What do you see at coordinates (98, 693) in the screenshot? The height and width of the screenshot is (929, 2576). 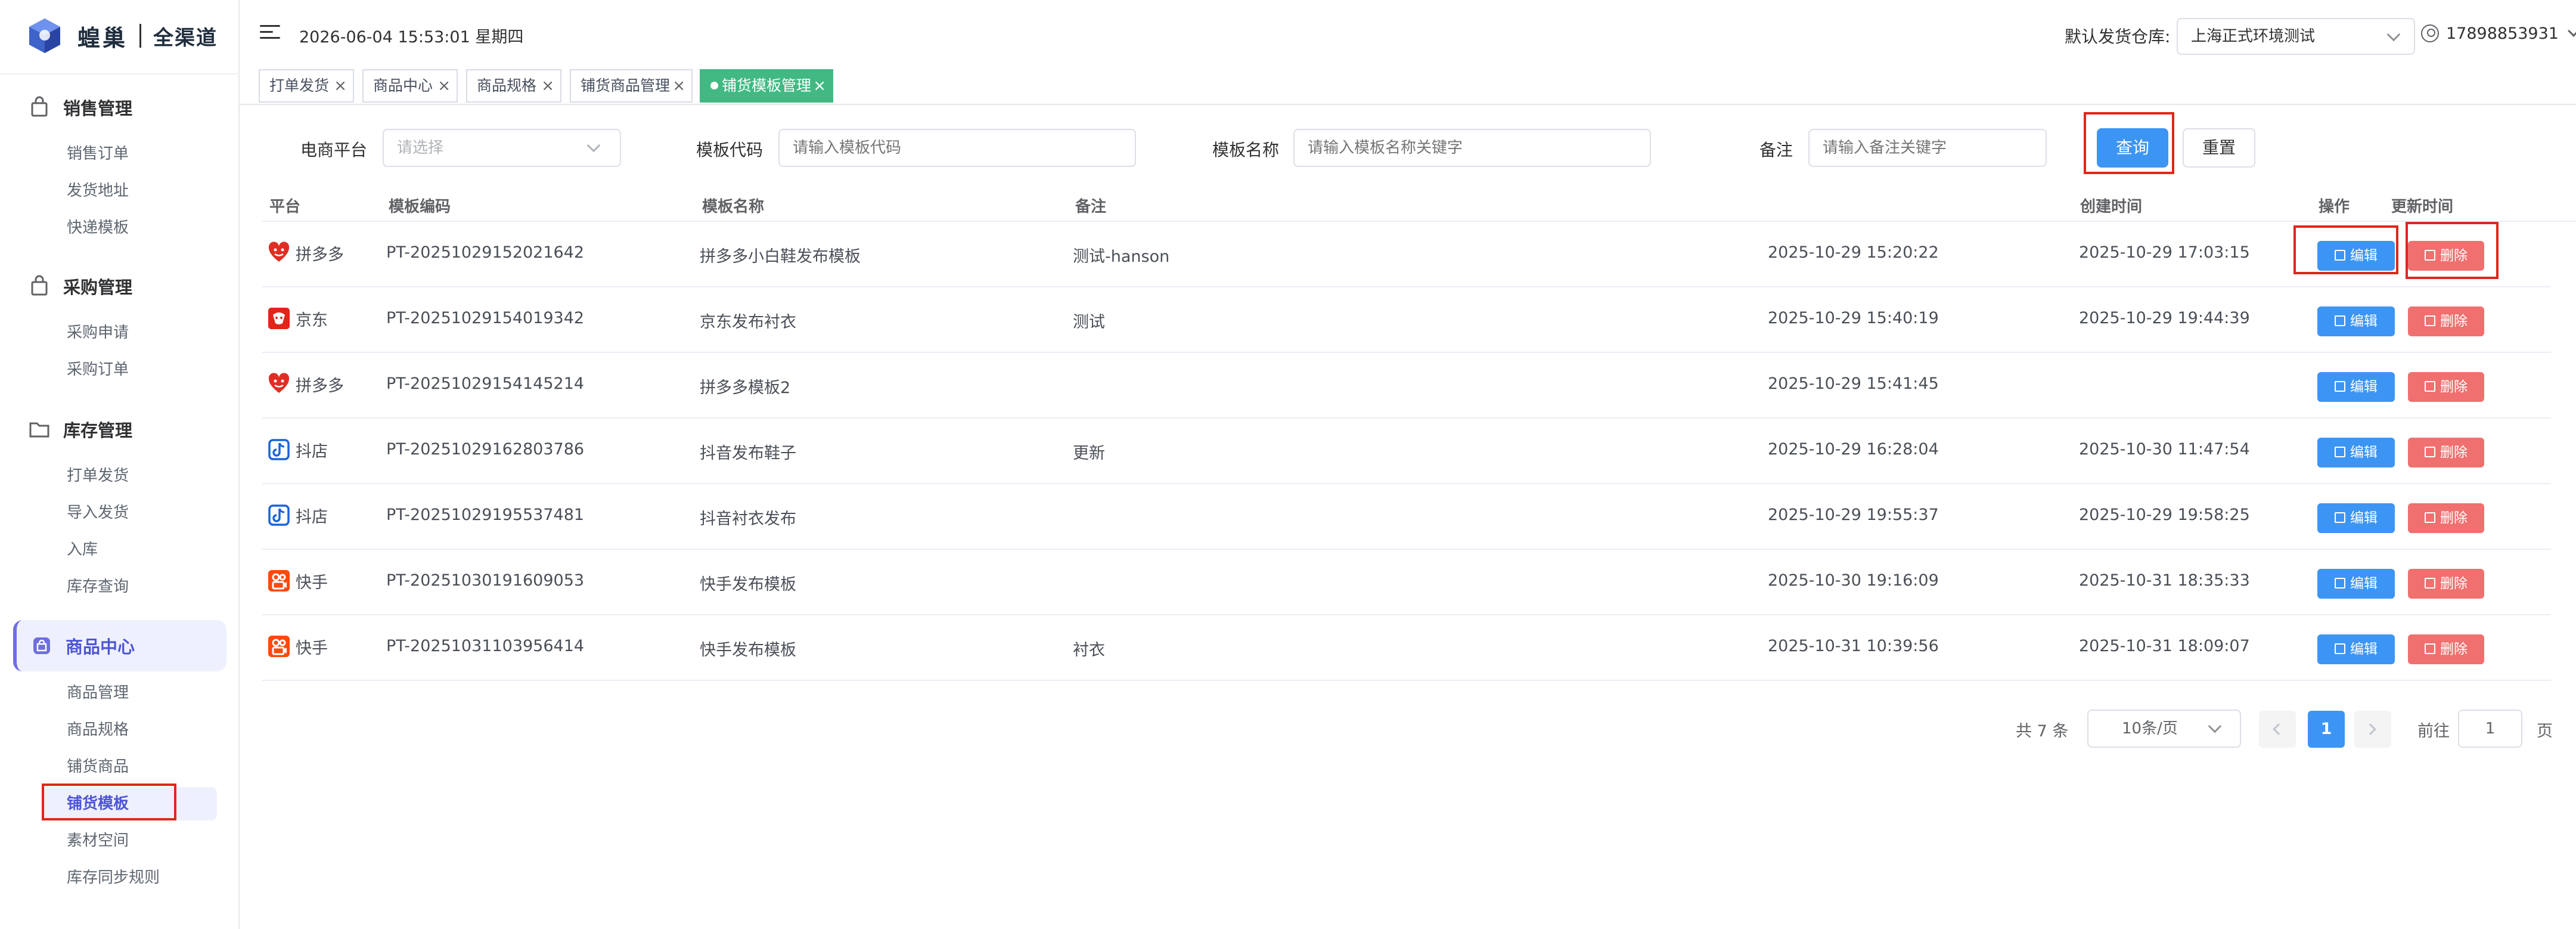 I see `sidebar-item-product-manage: 商品管理` at bounding box center [98, 693].